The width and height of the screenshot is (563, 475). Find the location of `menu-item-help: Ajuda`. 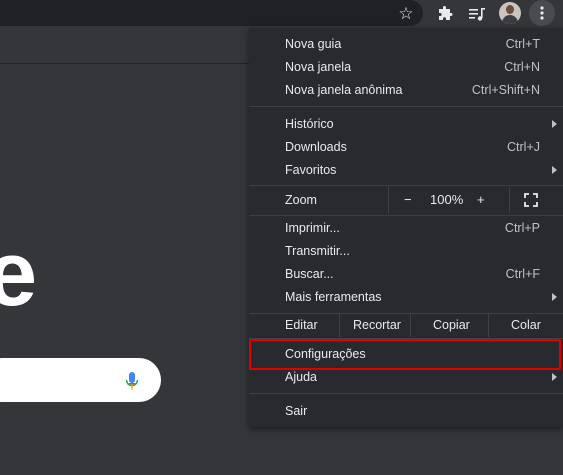

menu-item-help: Ajuda is located at coordinates (406, 377).